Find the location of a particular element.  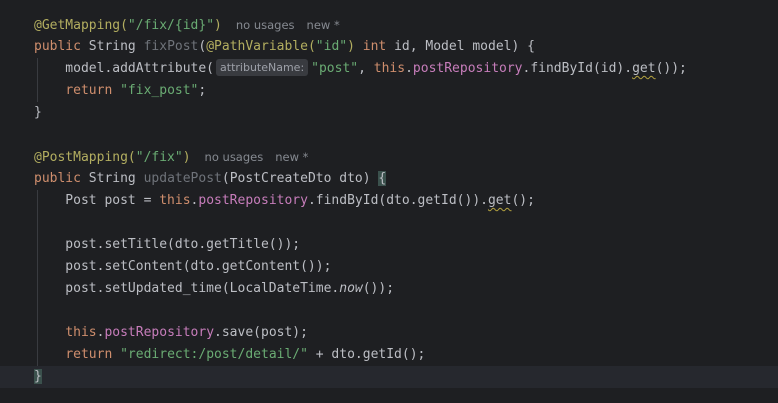

code-token: (PostCreateDto dto) is located at coordinates (300, 178).